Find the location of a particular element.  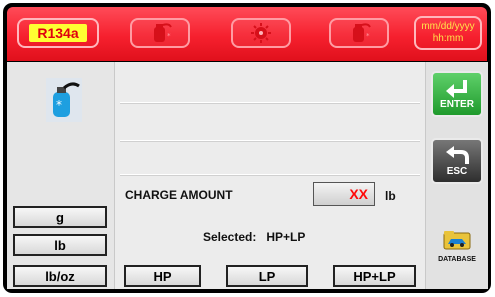

hp-button: HP is located at coordinates (162, 276).